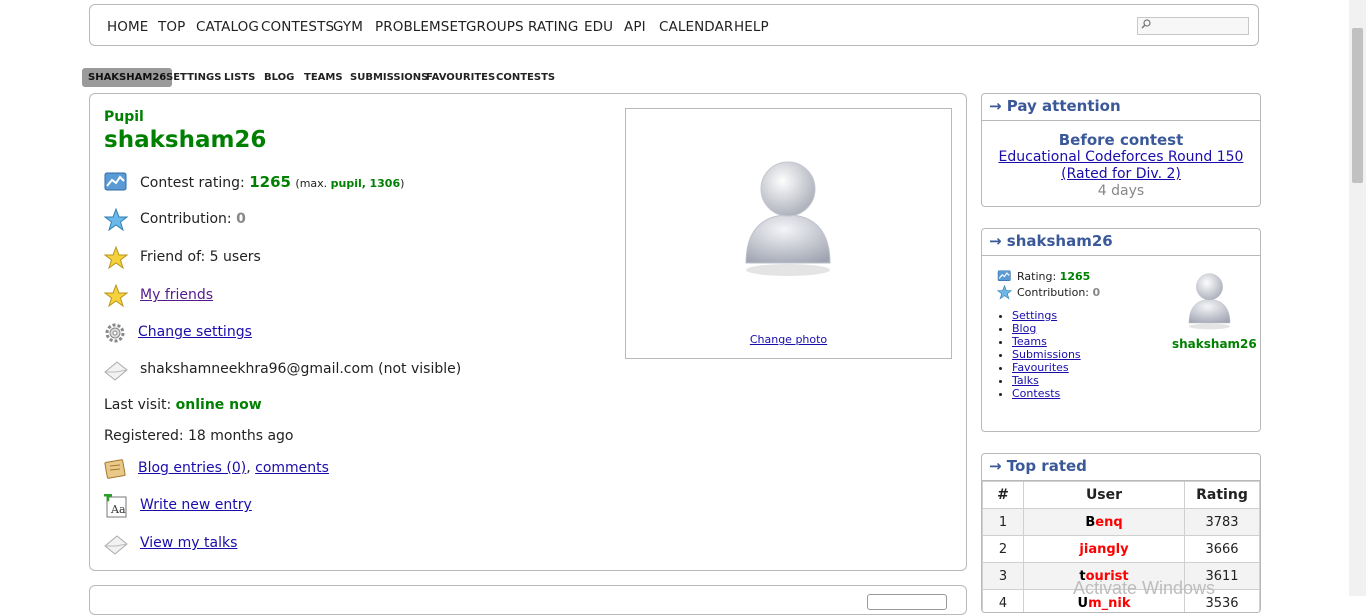 This screenshot has width=1366, height=615. I want to click on max-open: (max., so click(311, 183).